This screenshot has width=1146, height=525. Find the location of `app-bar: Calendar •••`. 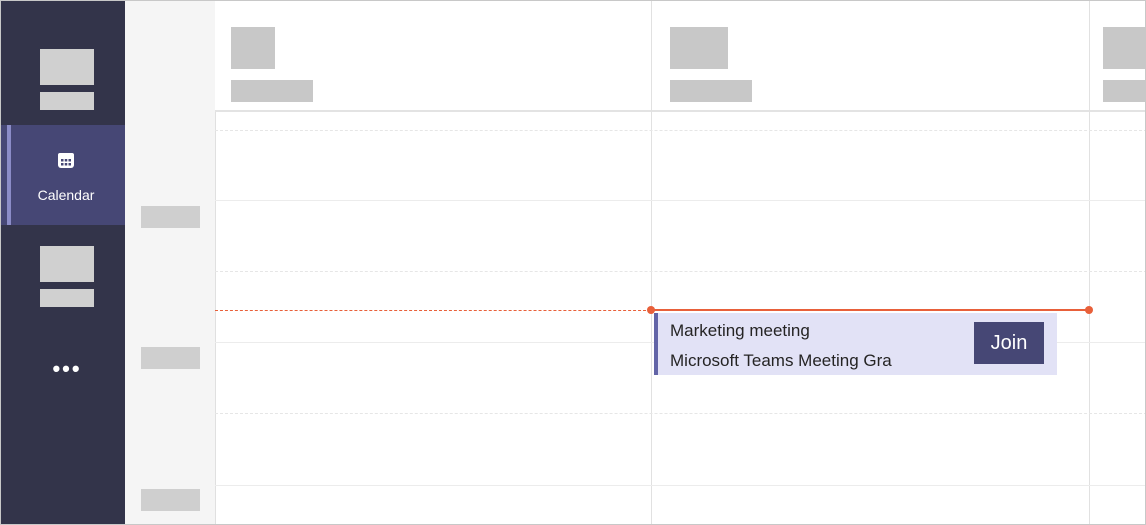

app-bar: Calendar ••• is located at coordinates (63, 262).